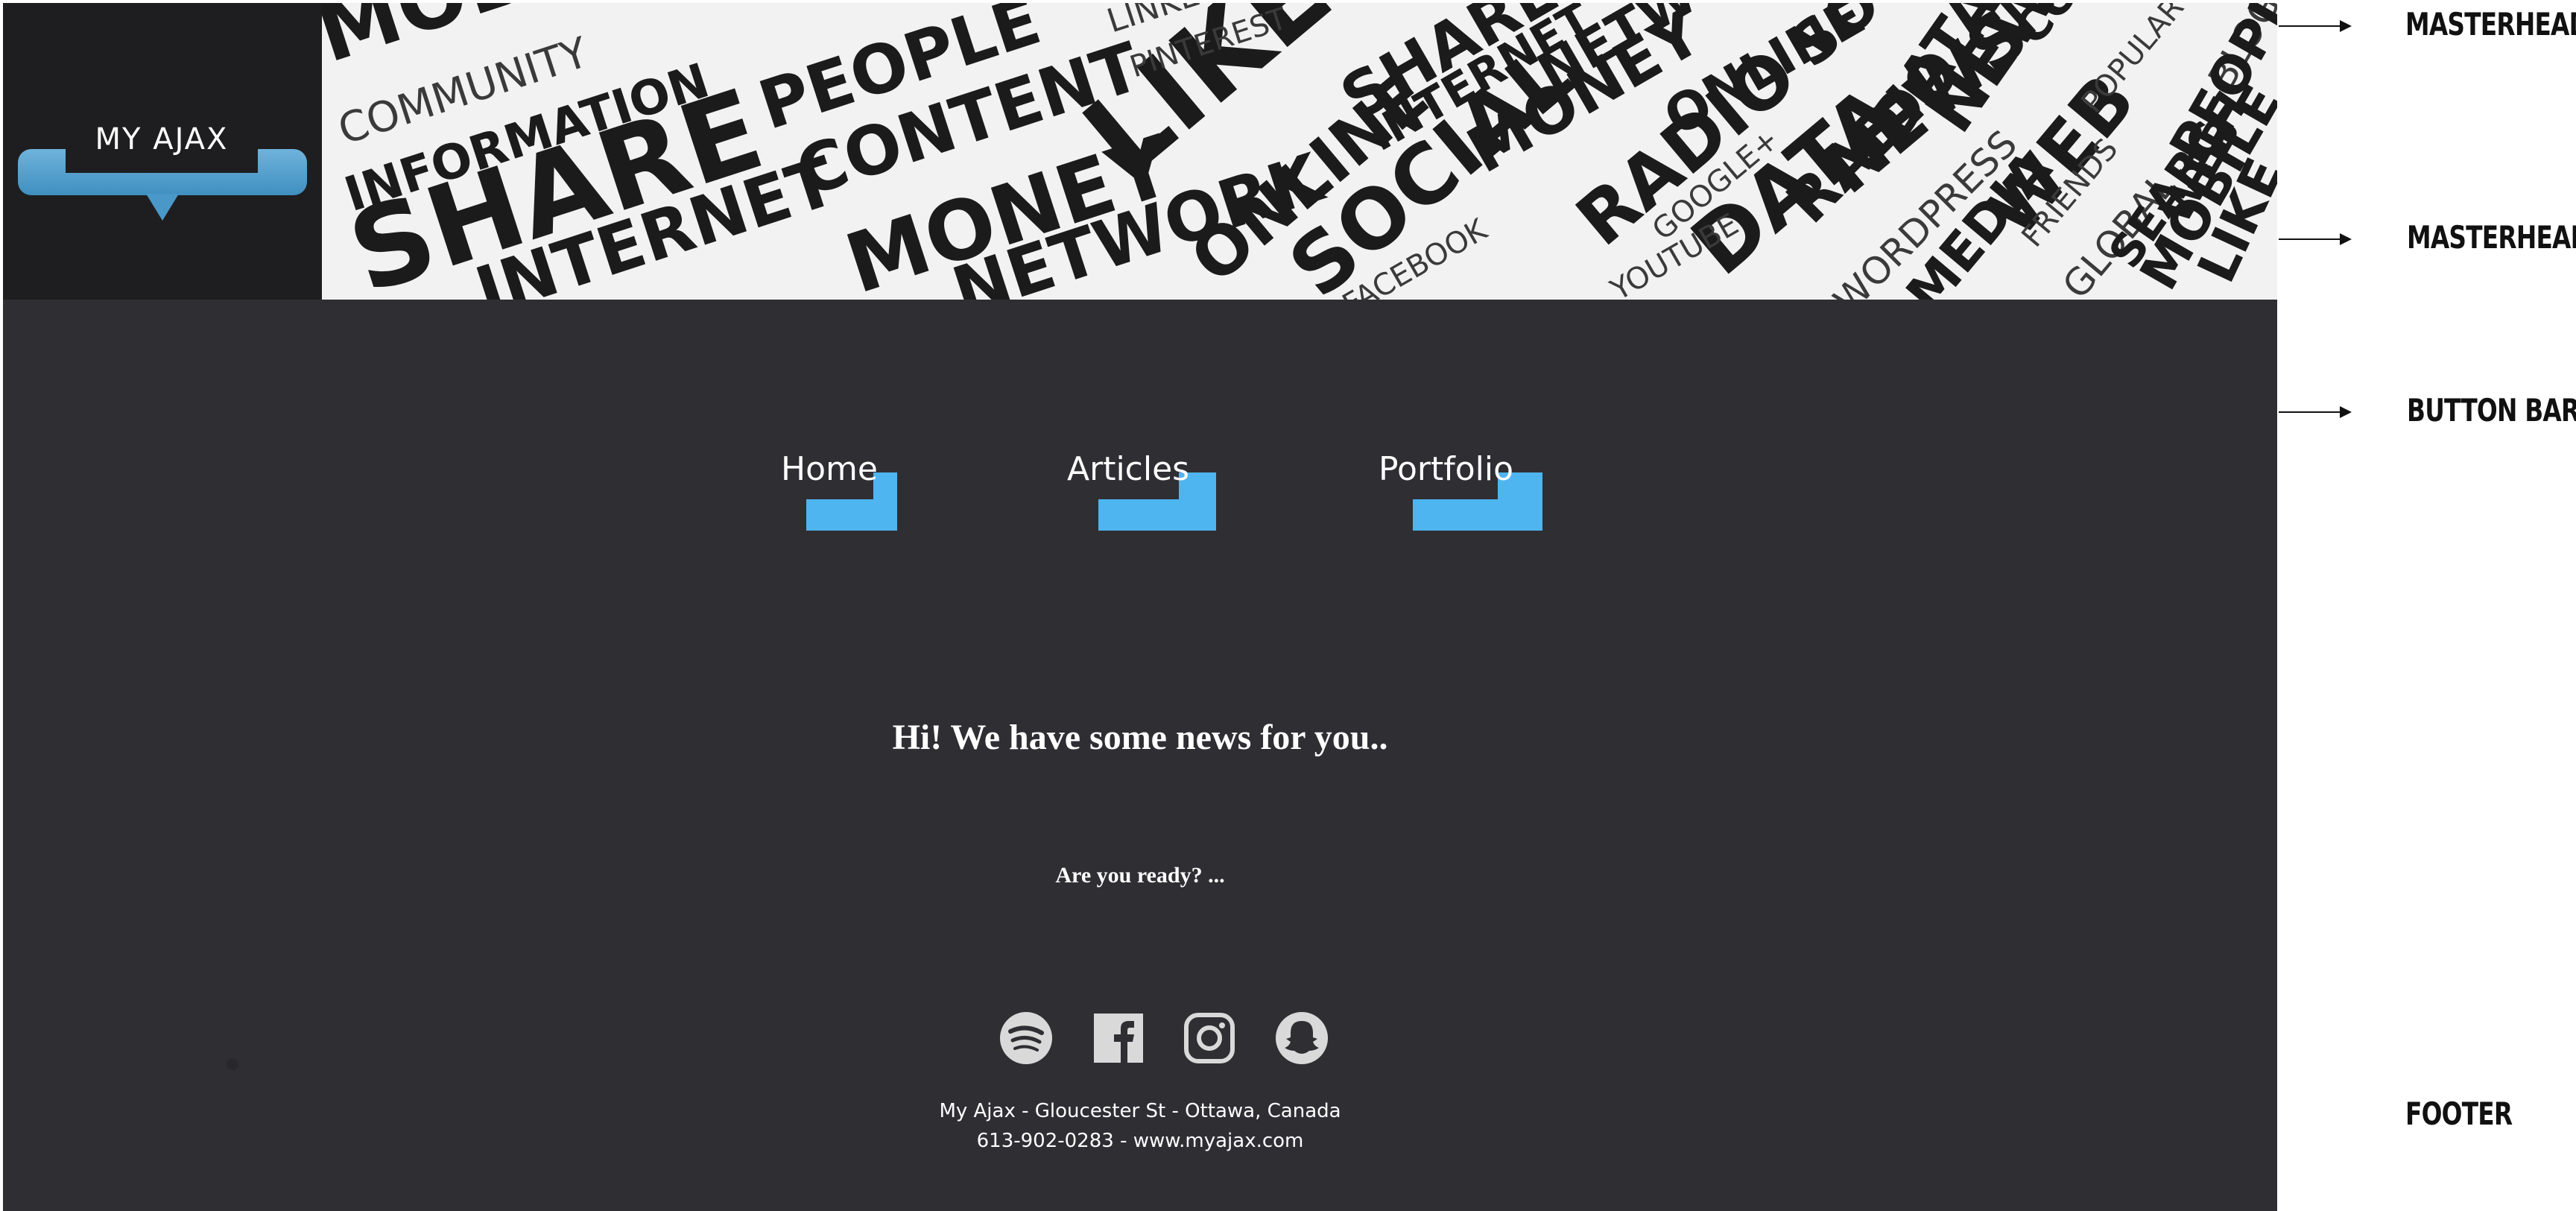 This screenshot has width=2576, height=1211. What do you see at coordinates (2491, 237) in the screenshot?
I see `annotation-masthead-2: MASTERHEAD` at bounding box center [2491, 237].